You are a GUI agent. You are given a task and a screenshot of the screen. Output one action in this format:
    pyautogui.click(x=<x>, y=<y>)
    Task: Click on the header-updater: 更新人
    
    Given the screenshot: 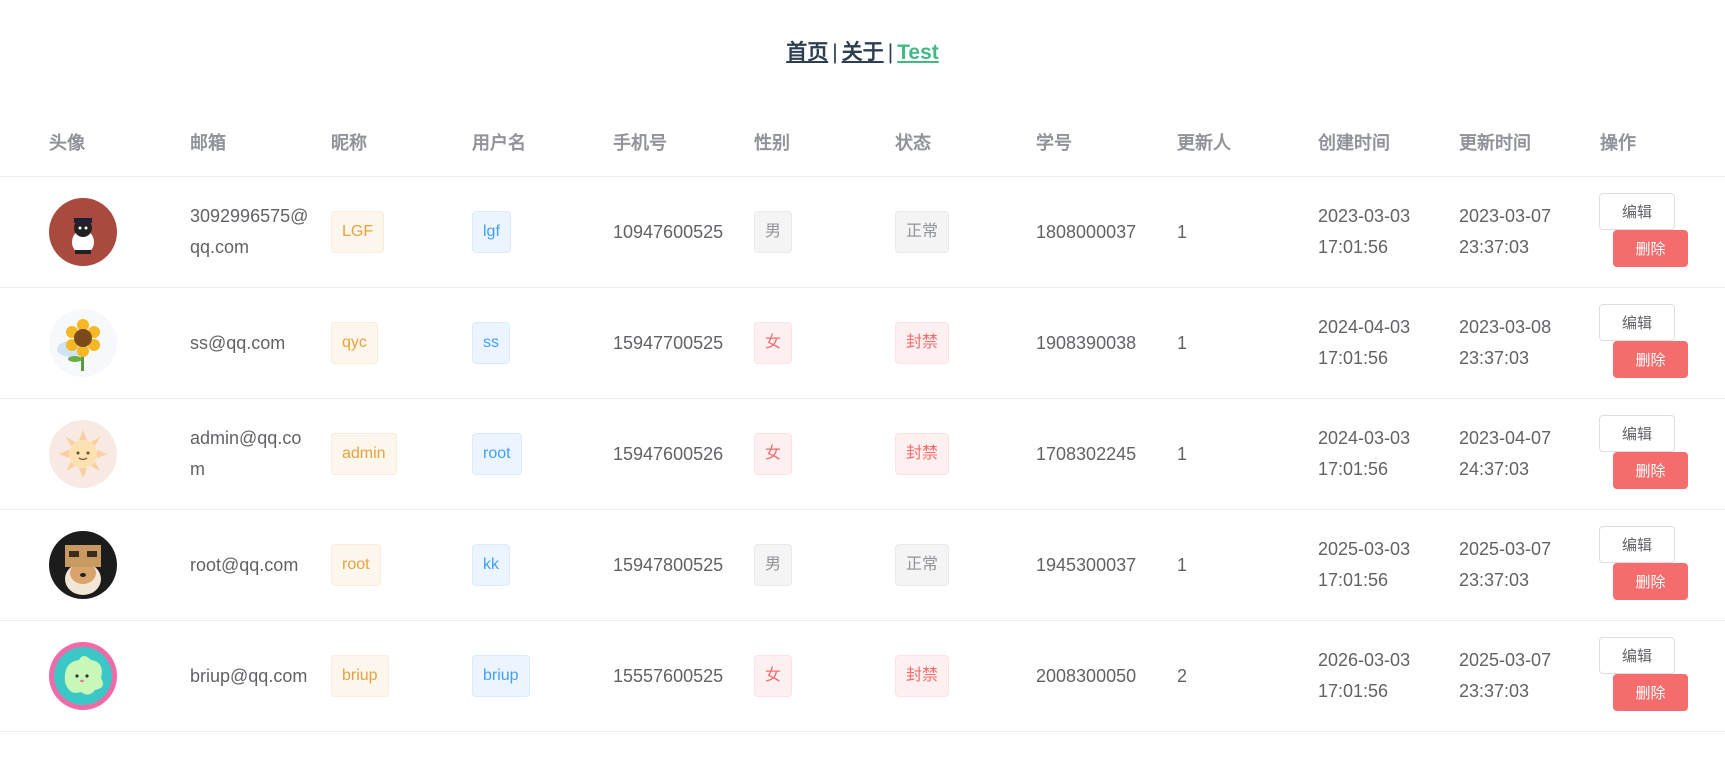 What is the action you would take?
    pyautogui.click(x=1204, y=143)
    